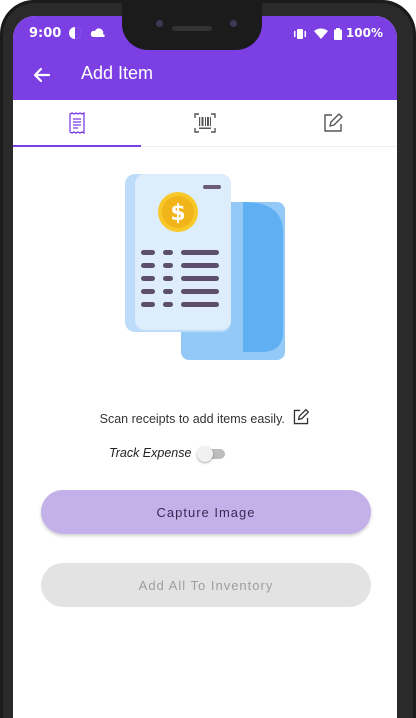 The image size is (416, 718). I want to click on tab-receipt, so click(77, 123).